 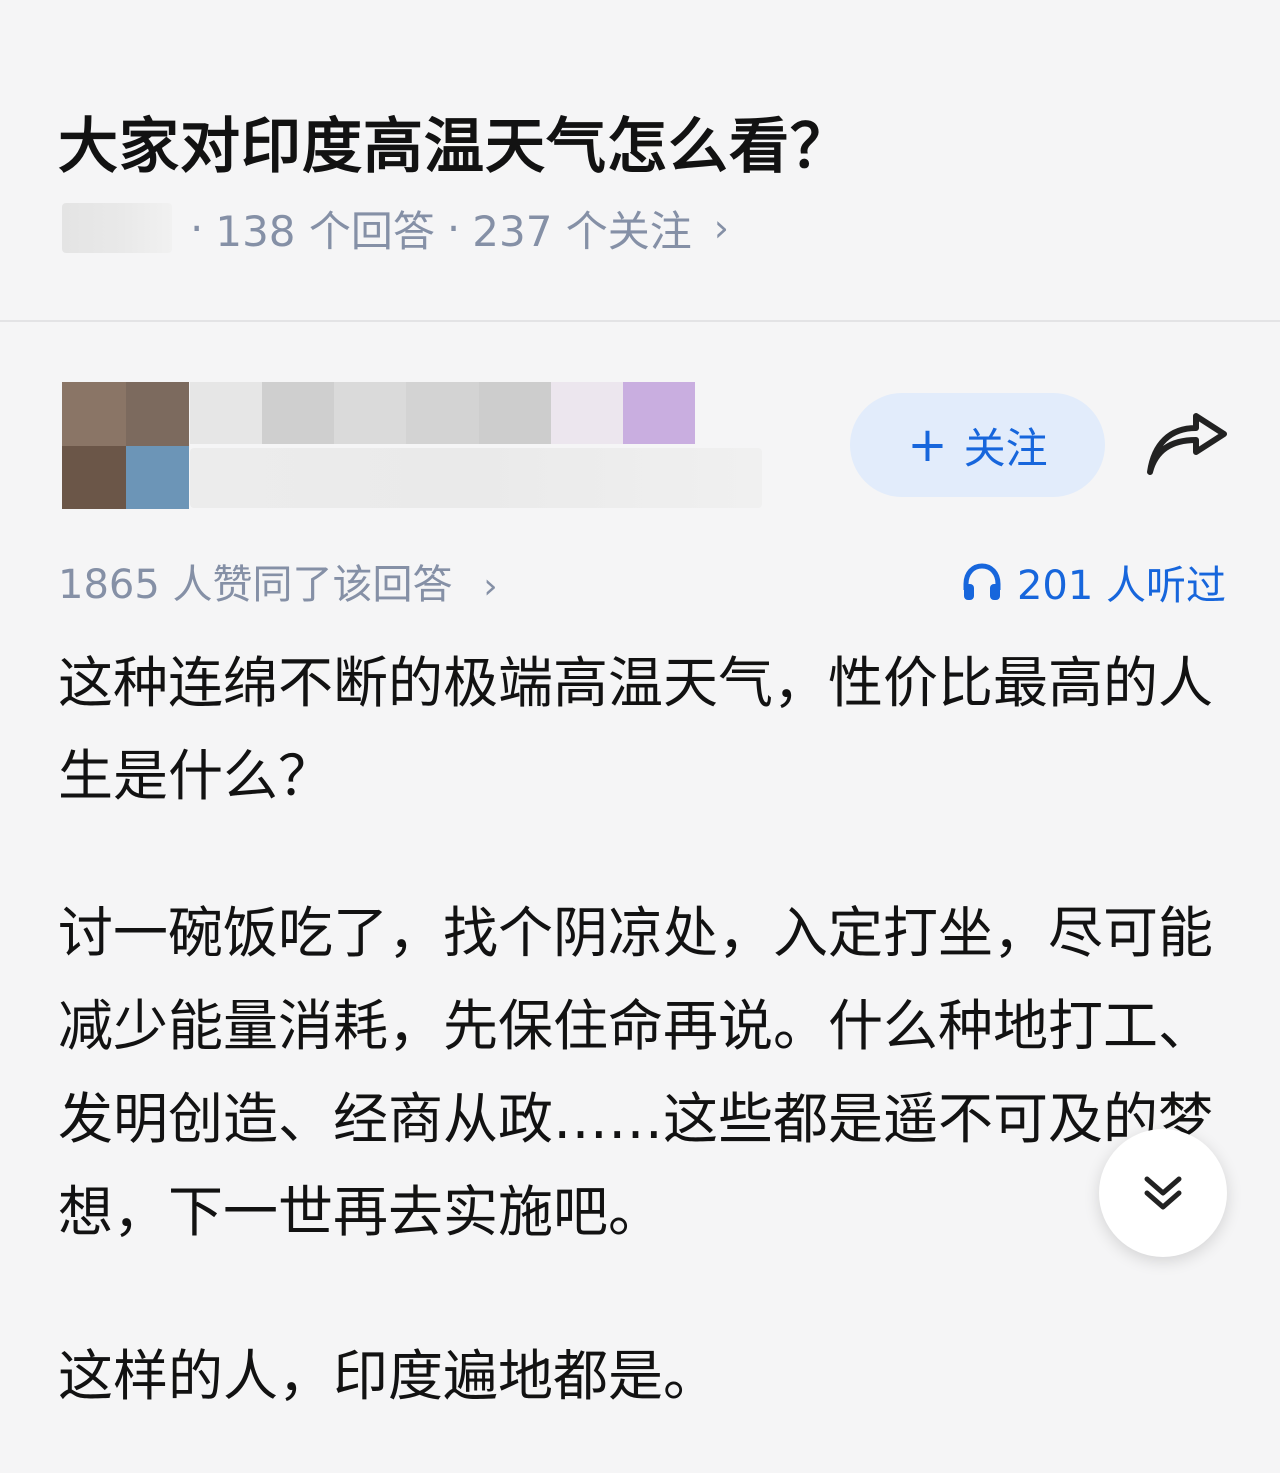 I want to click on blurred-topic-avatar, so click(x=117, y=228).